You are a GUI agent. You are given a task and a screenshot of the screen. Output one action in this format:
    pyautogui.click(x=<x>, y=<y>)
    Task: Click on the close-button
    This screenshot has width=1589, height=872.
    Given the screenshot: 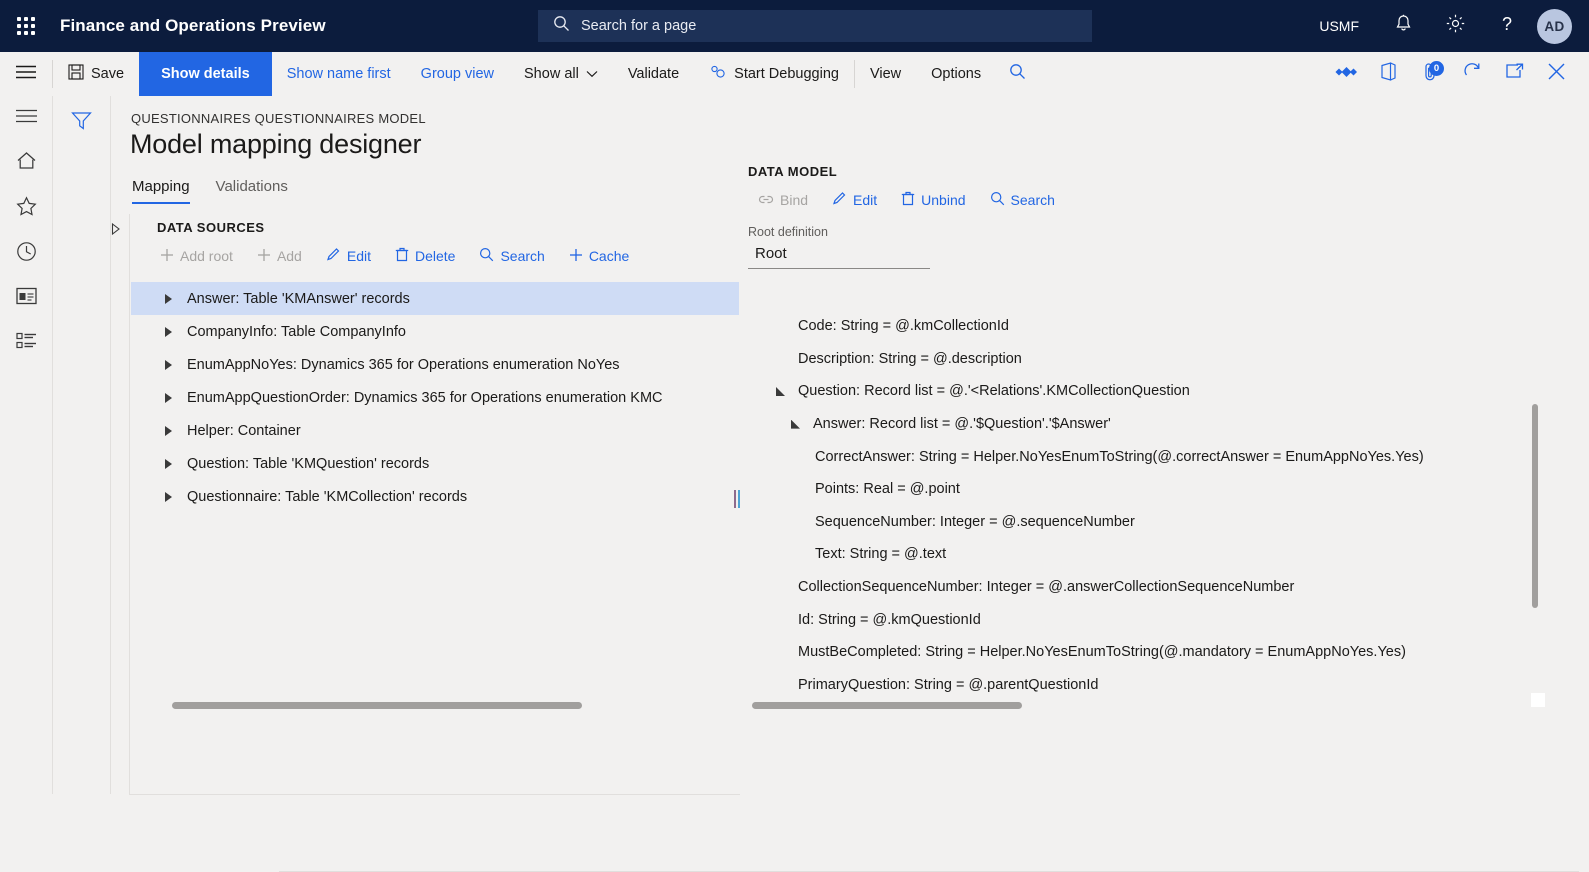 What is the action you would take?
    pyautogui.click(x=1556, y=74)
    